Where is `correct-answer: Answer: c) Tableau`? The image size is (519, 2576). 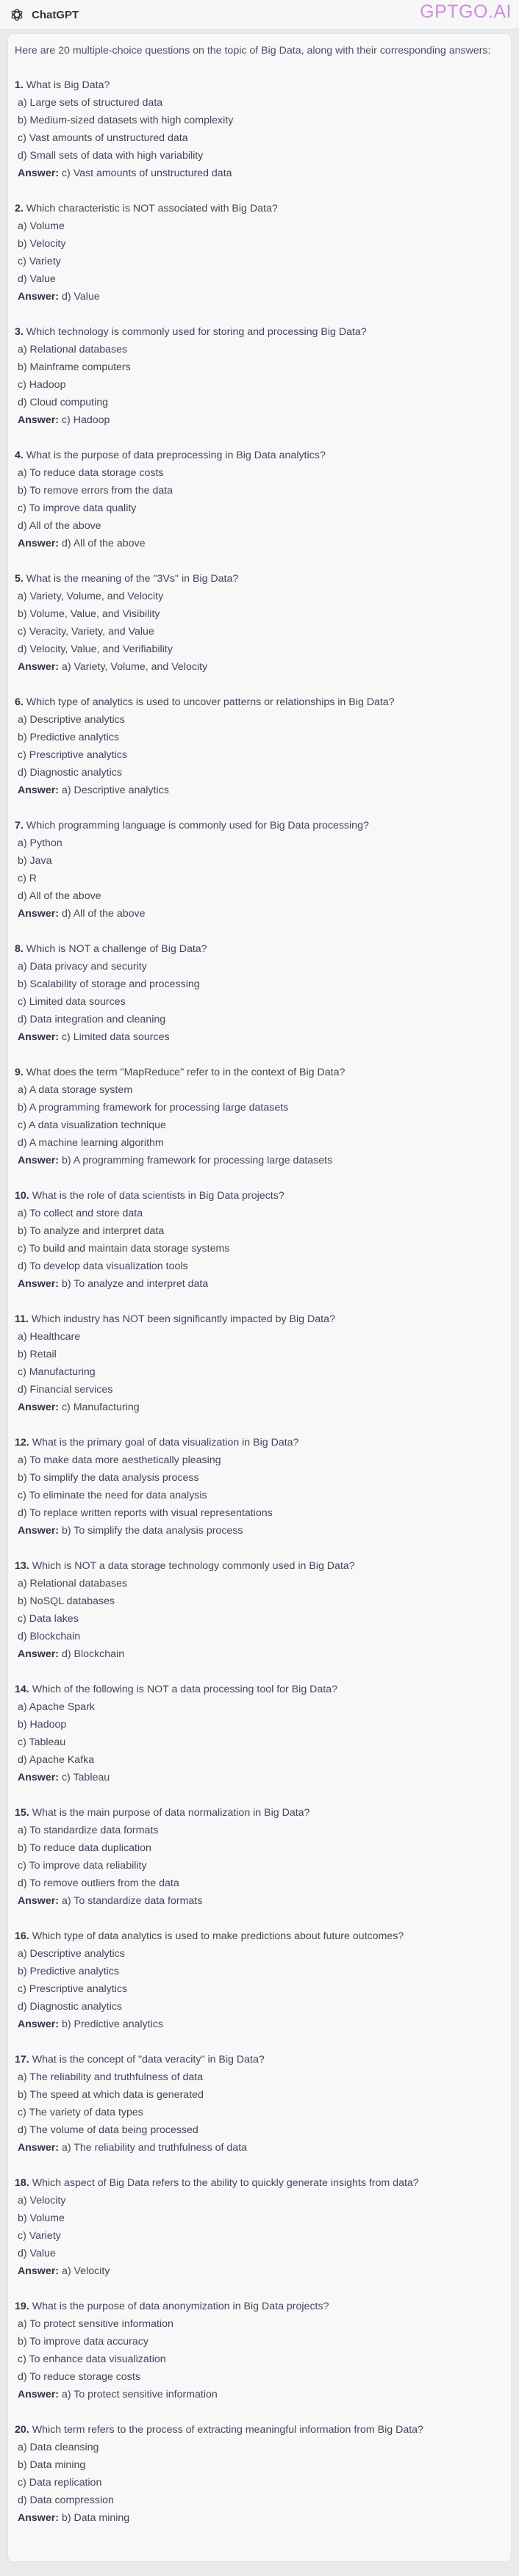 correct-answer: Answer: c) Tableau is located at coordinates (259, 1778).